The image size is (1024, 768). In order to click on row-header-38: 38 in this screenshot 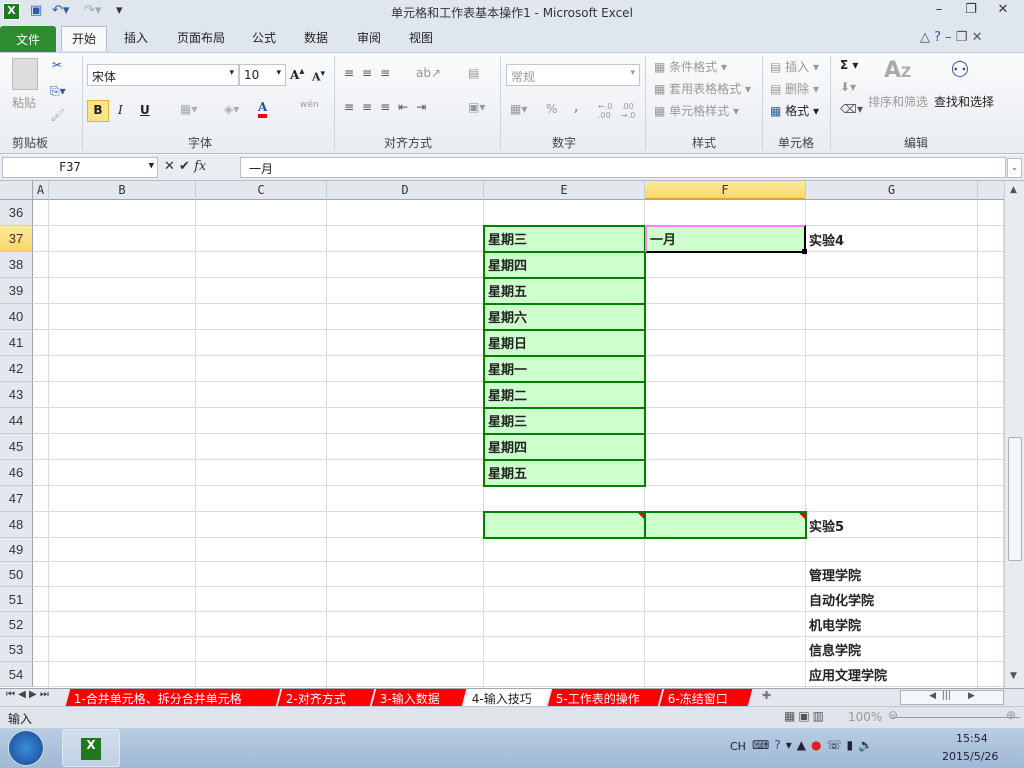, I will do `click(16, 265)`.